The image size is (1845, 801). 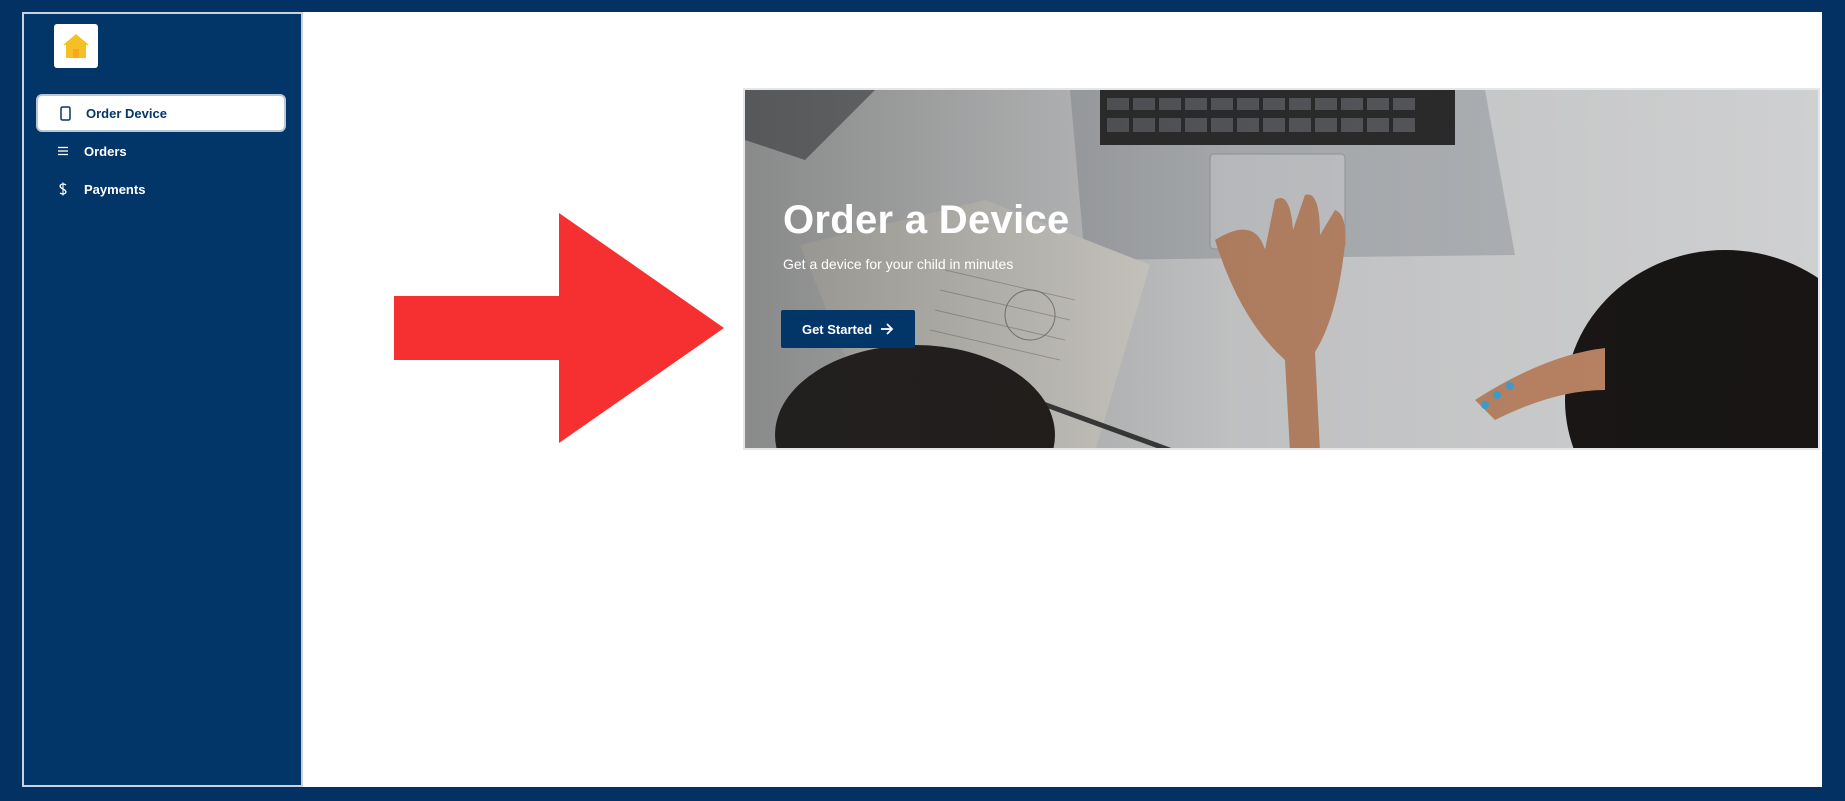 What do you see at coordinates (887, 329) in the screenshot?
I see `arrow-right-icon` at bounding box center [887, 329].